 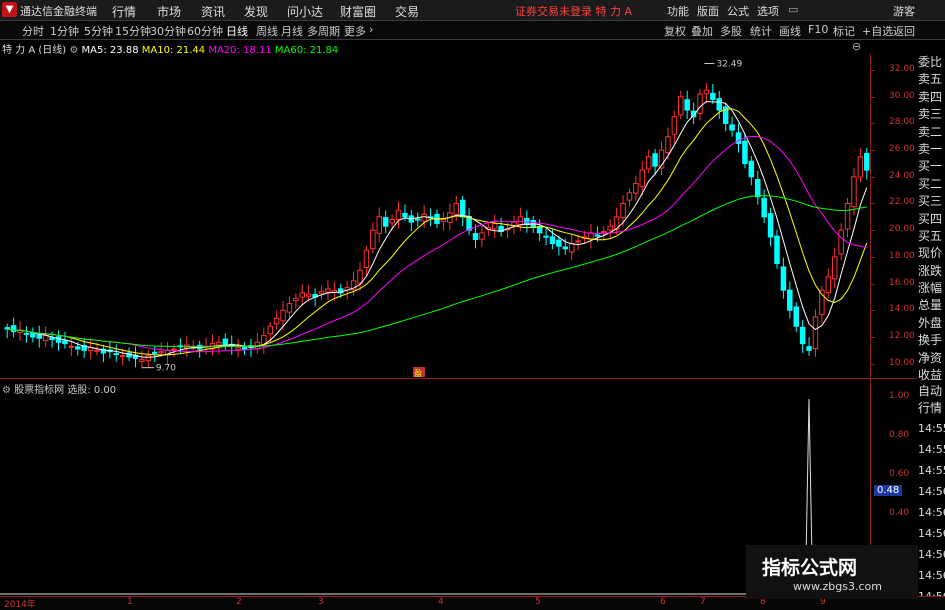 I want to click on side-field: 买二, so click(x=930, y=183).